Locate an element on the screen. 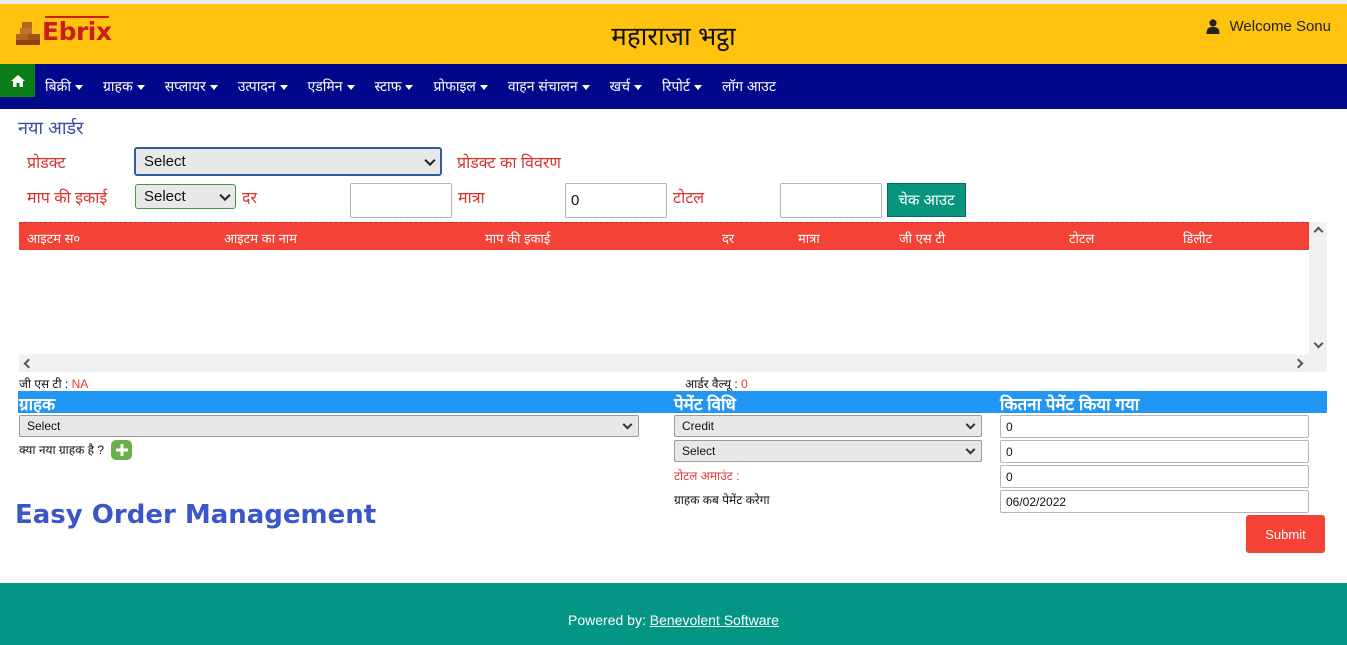 The image size is (1347, 645). payment-header-bar: ग्राहक पेमेंट विधि कितना पेमेंट किया गया is located at coordinates (672, 402).